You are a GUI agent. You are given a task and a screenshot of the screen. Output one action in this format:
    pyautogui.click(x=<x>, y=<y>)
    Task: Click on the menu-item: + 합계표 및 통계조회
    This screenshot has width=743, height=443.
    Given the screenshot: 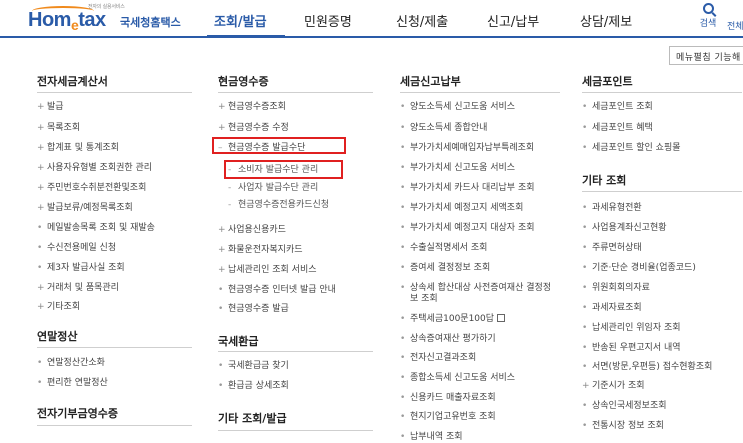 What is the action you would take?
    pyautogui.click(x=78, y=148)
    